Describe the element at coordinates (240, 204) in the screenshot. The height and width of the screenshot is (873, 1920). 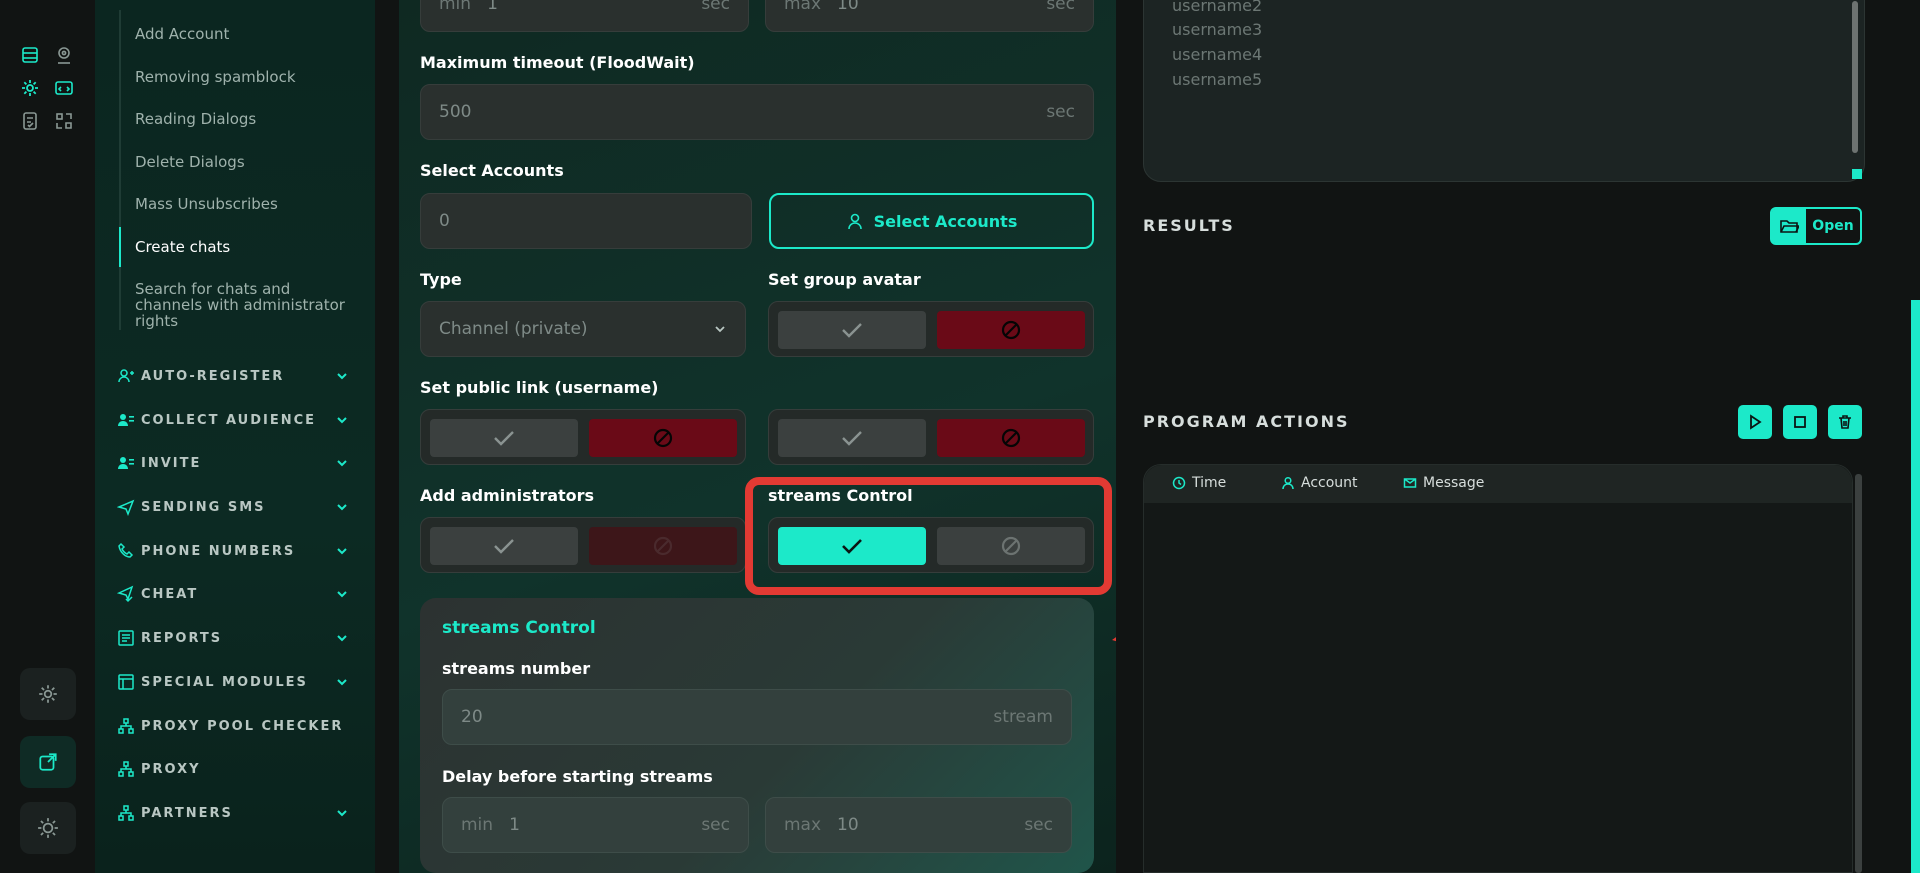
I see `sidebar-item-mass-unsubscribes: Mass Unsubscribes` at that location.